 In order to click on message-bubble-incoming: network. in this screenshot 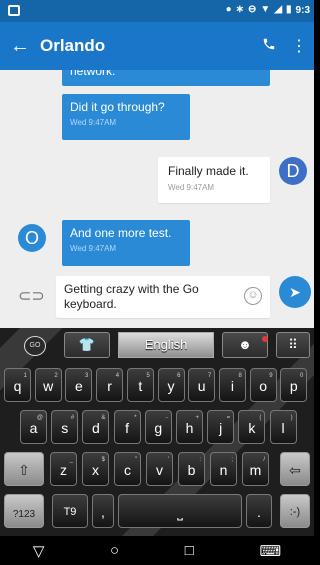, I will do `click(166, 78)`.